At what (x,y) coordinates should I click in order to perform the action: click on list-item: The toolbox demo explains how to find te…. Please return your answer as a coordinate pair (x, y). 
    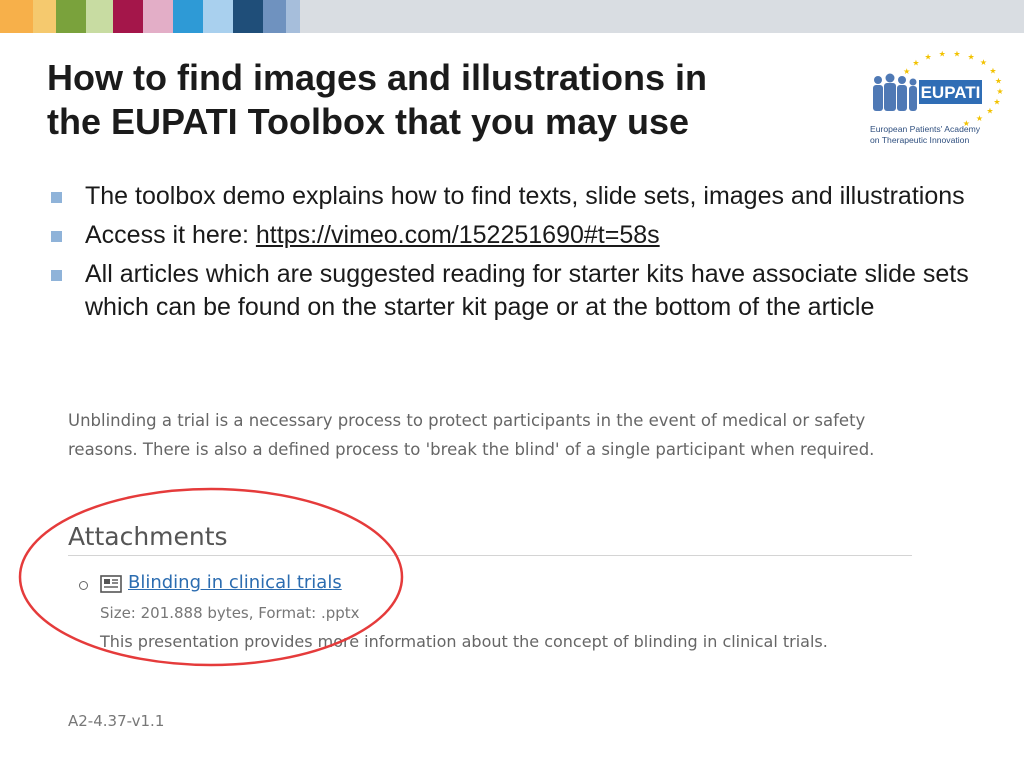
    Looking at the image, I should click on (512, 196).